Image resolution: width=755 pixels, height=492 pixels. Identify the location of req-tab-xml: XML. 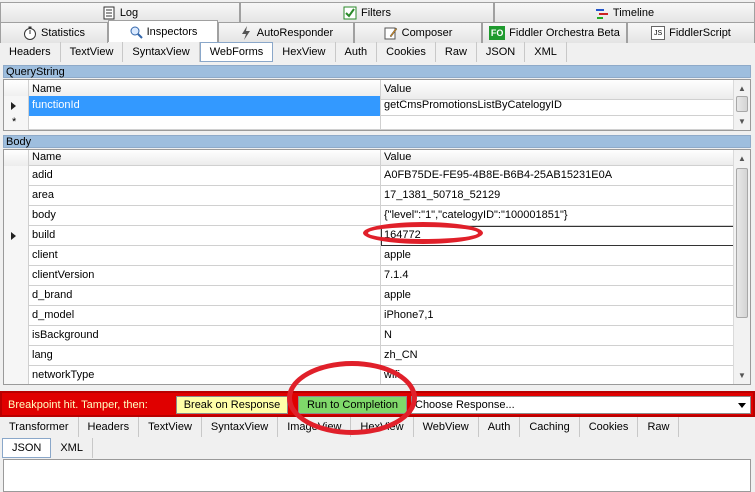
(546, 52).